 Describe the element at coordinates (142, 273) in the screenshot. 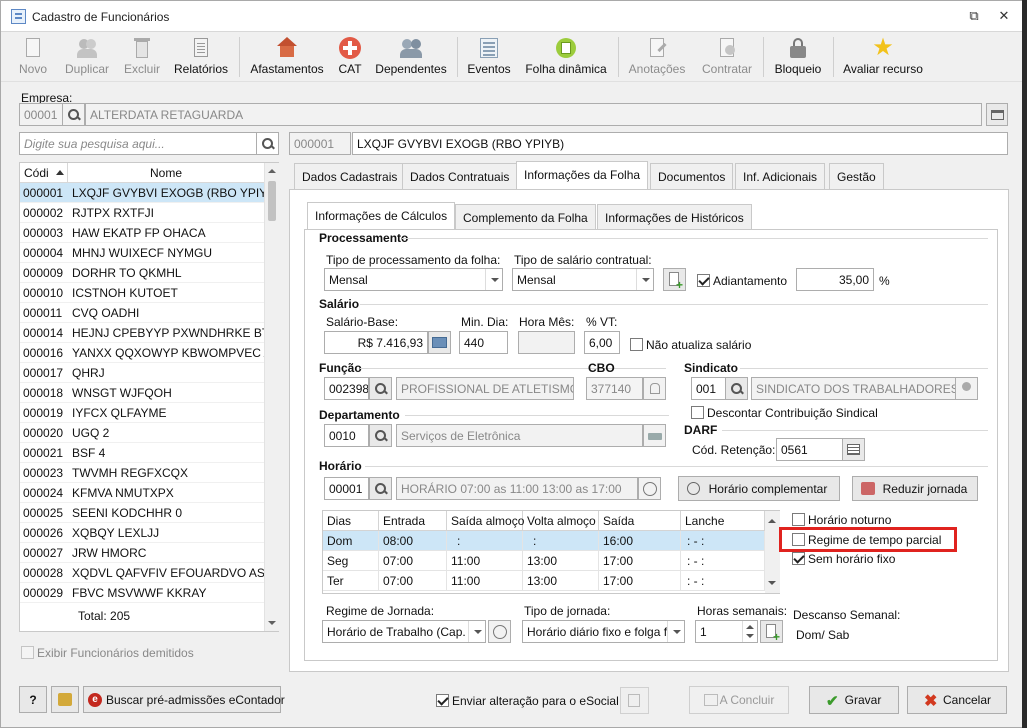

I see `list-item: 000009 DORHR TO QKMHL` at that location.